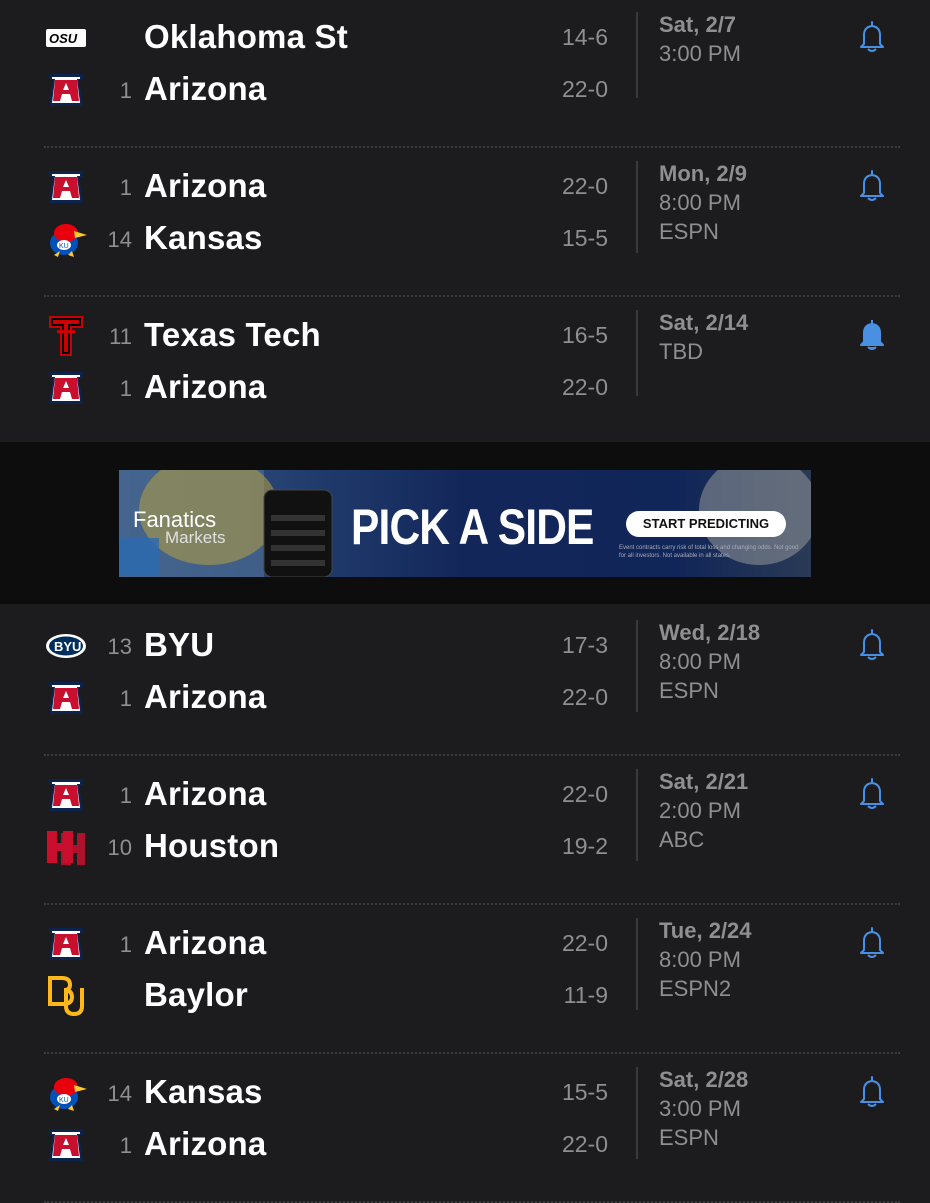 Image resolution: width=930 pixels, height=1203 pixels. Describe the element at coordinates (704, 322) in the screenshot. I see `game-date: Sat, 2/14` at that location.